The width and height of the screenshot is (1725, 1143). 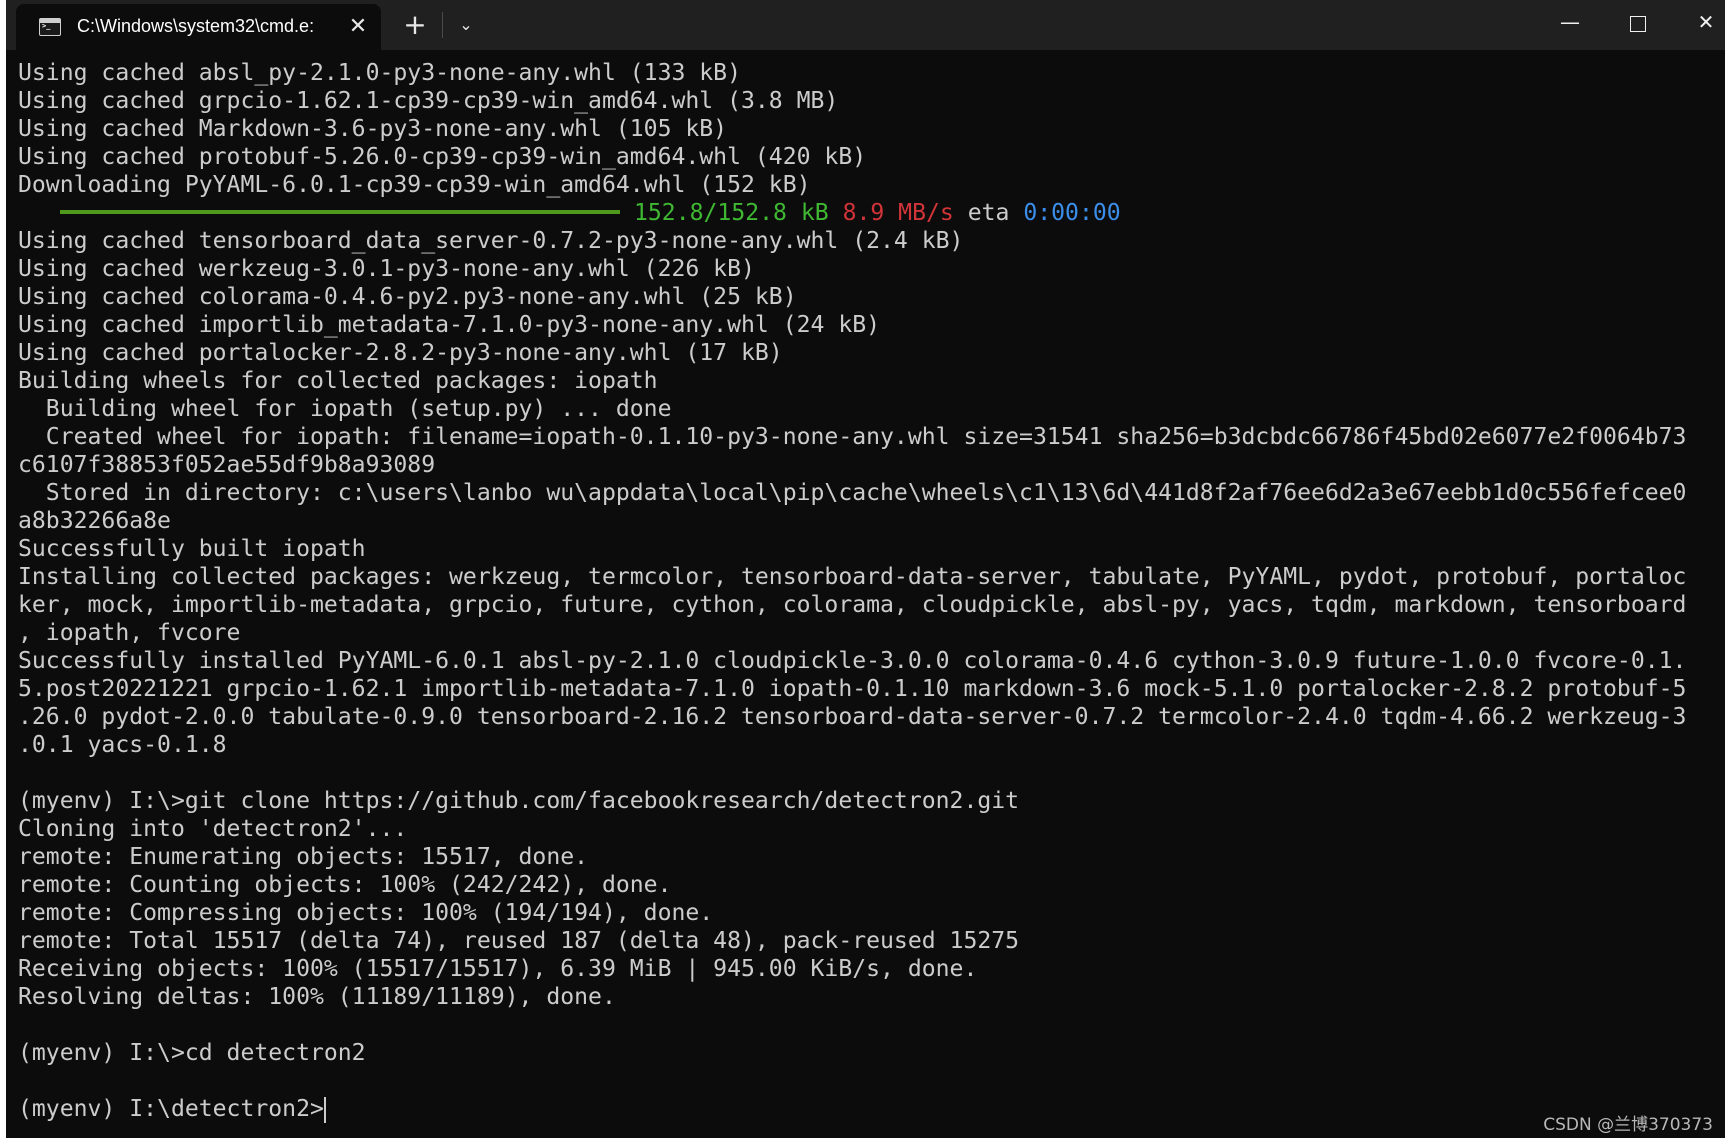 I want to click on close-tab-icon: ✕, so click(x=358, y=27).